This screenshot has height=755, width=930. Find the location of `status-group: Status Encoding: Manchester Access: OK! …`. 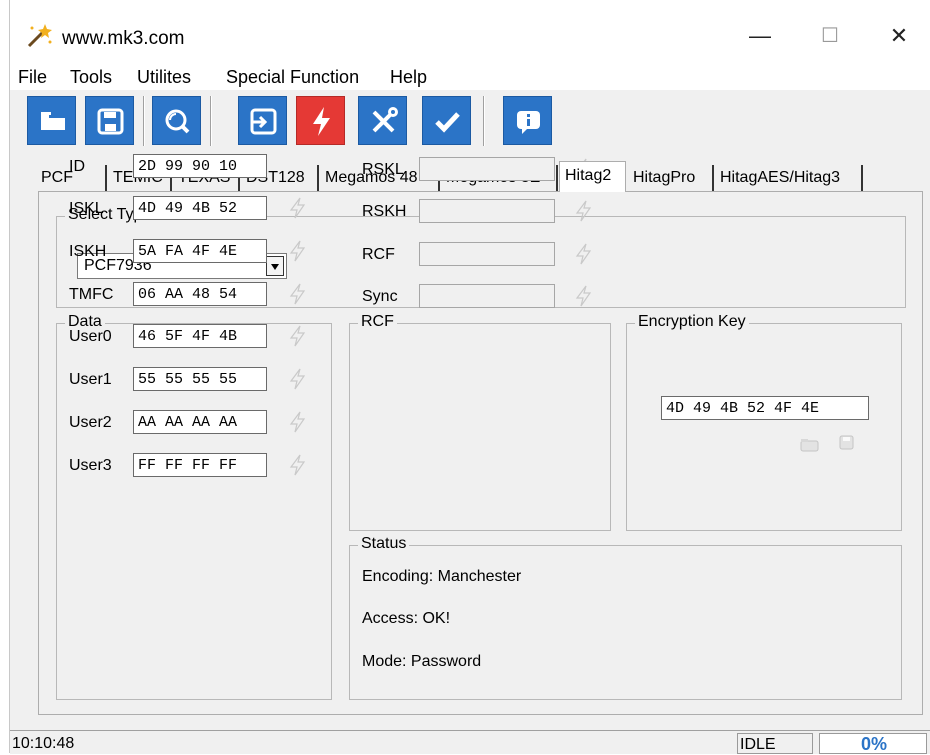

status-group: Status Encoding: Manchester Access: OK! … is located at coordinates (625, 617).